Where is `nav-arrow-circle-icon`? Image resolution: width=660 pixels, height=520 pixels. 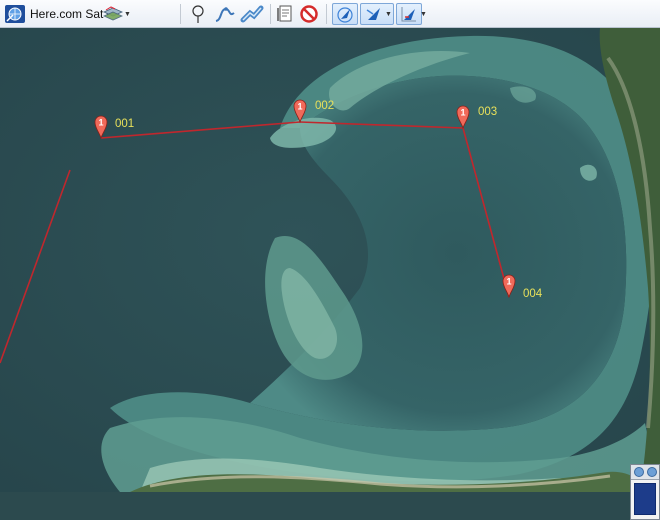 nav-arrow-circle-icon is located at coordinates (345, 14).